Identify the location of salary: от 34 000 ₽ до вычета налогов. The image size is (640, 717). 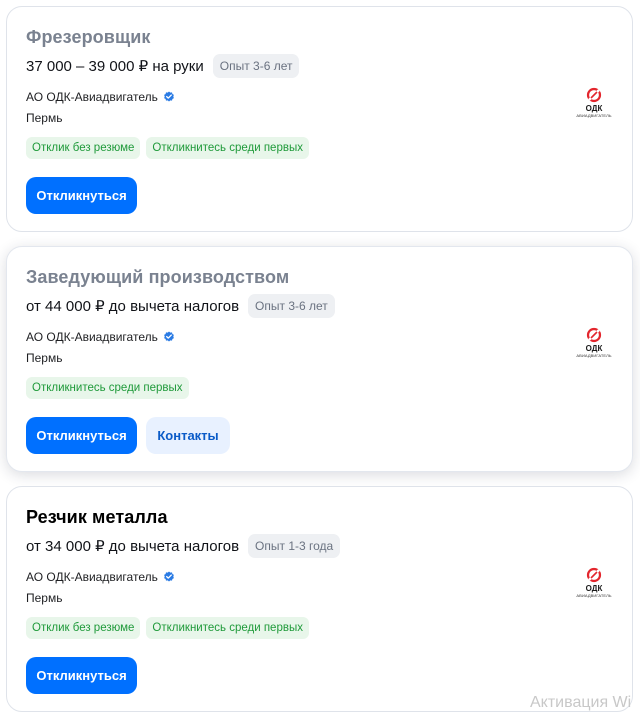
(133, 546).